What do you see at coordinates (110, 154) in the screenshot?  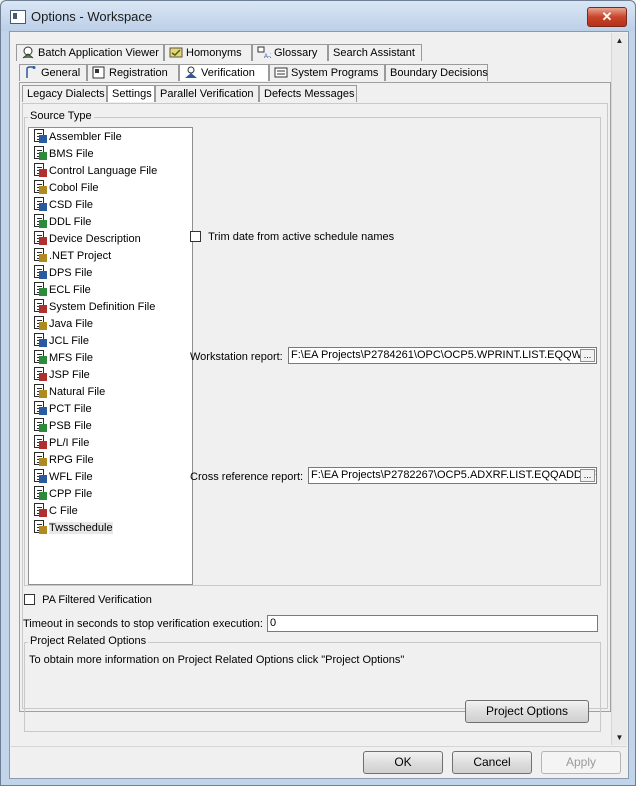 I see `list-item: BMS File` at bounding box center [110, 154].